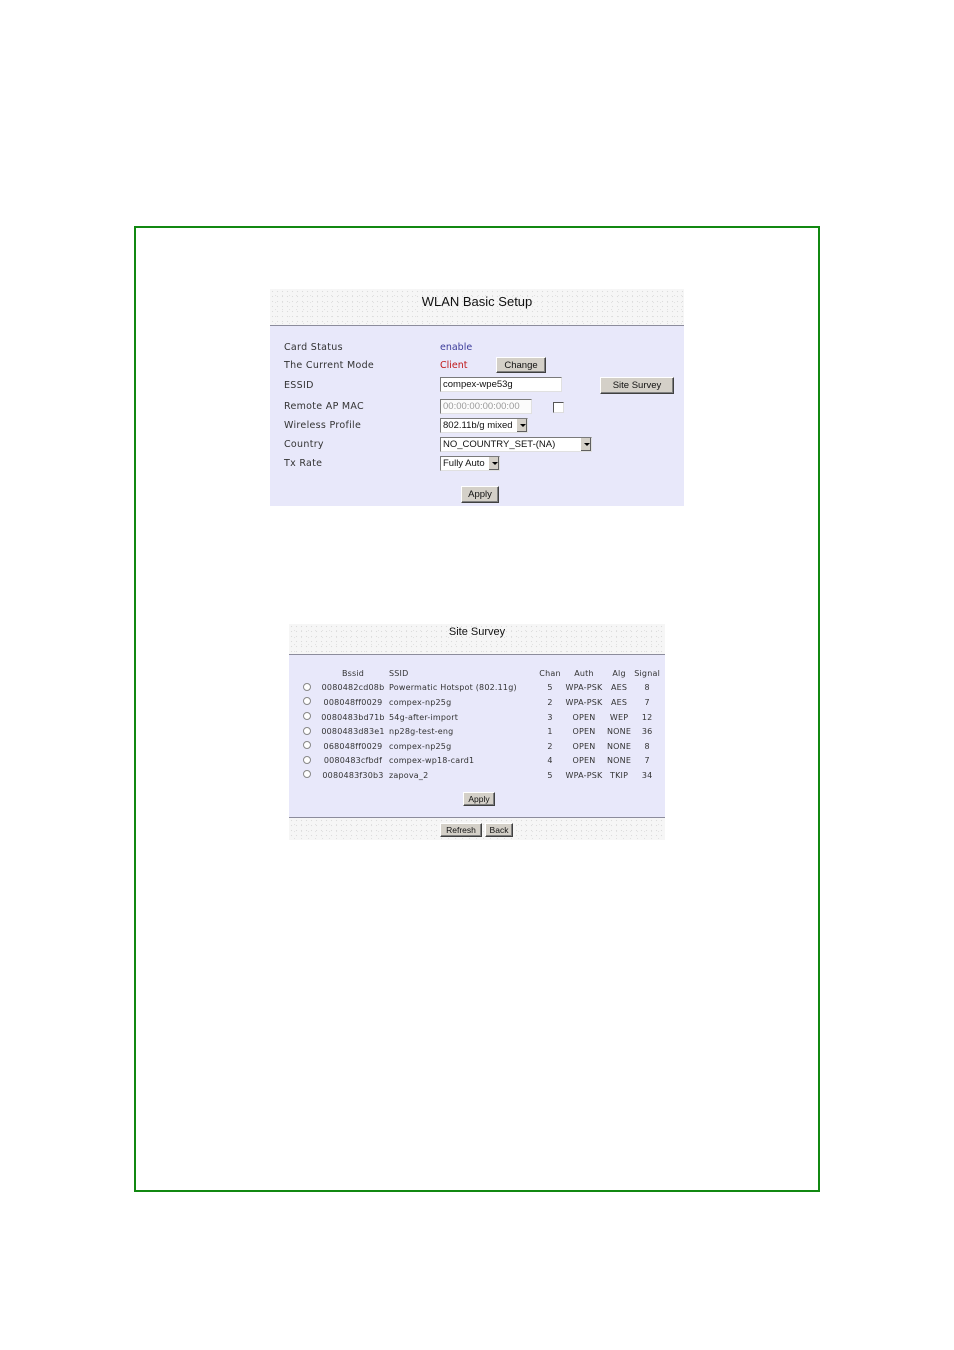 The height and width of the screenshot is (1350, 954). I want to click on card-status-label: Card Status, so click(313, 347).